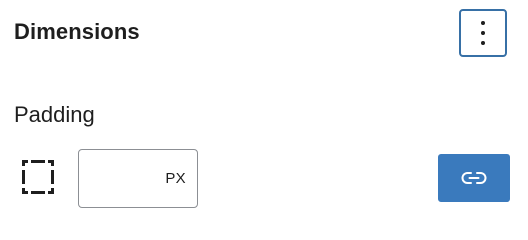 The height and width of the screenshot is (240, 528). What do you see at coordinates (54, 114) in the screenshot?
I see `padding-label: Padding` at bounding box center [54, 114].